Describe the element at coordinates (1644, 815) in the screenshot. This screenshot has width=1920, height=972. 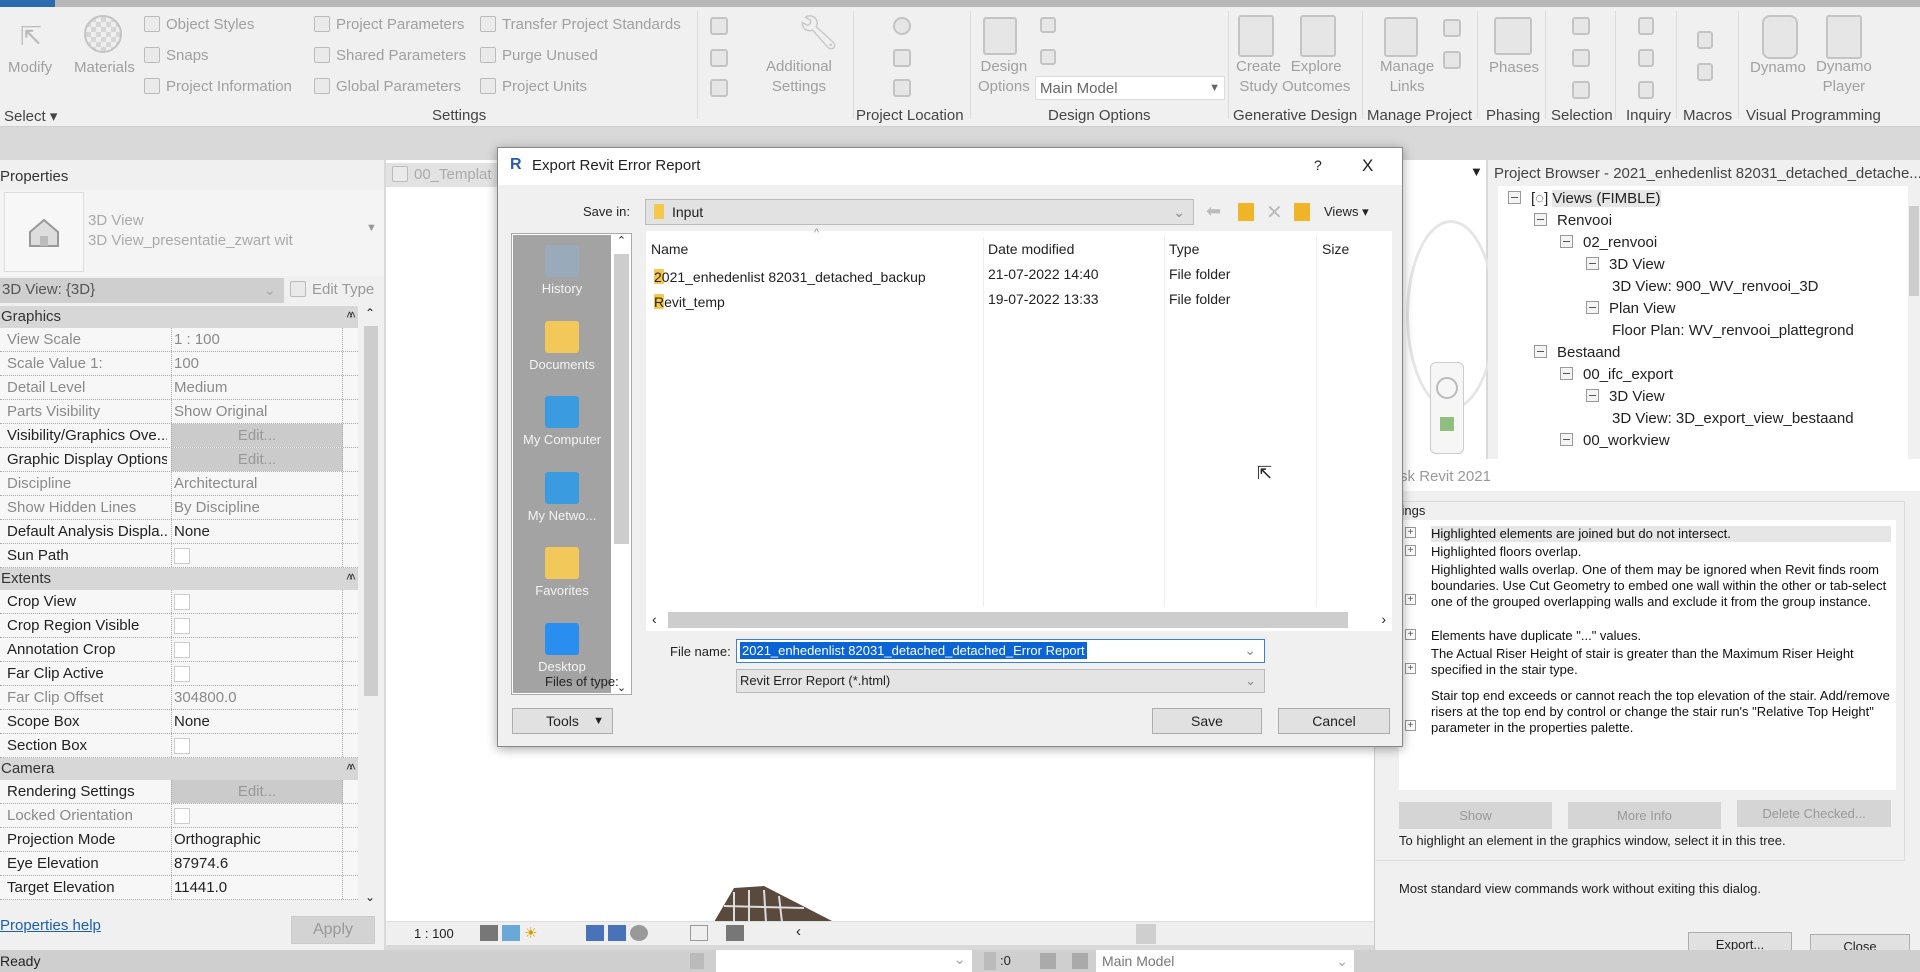
I see `more-info-button: More Info` at that location.